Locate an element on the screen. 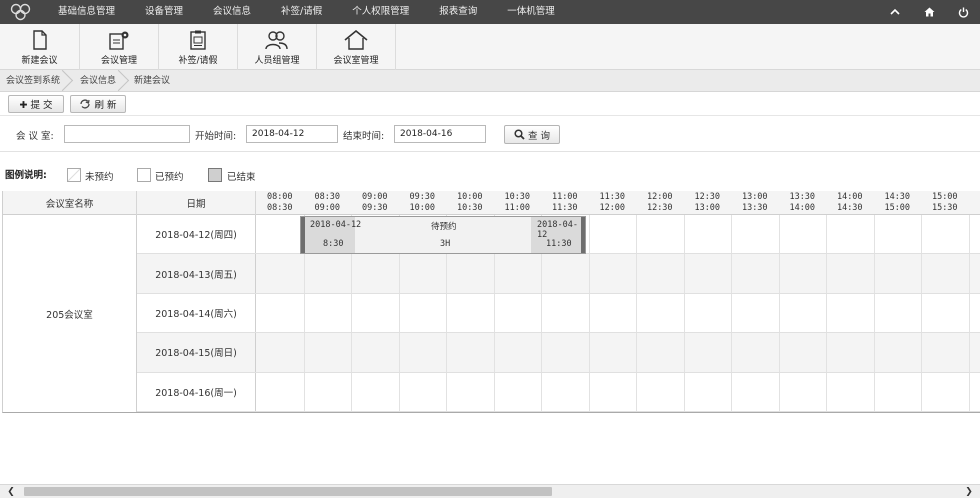 This screenshot has width=980, height=498. start-time-input: 2018-04-12 is located at coordinates (292, 134).